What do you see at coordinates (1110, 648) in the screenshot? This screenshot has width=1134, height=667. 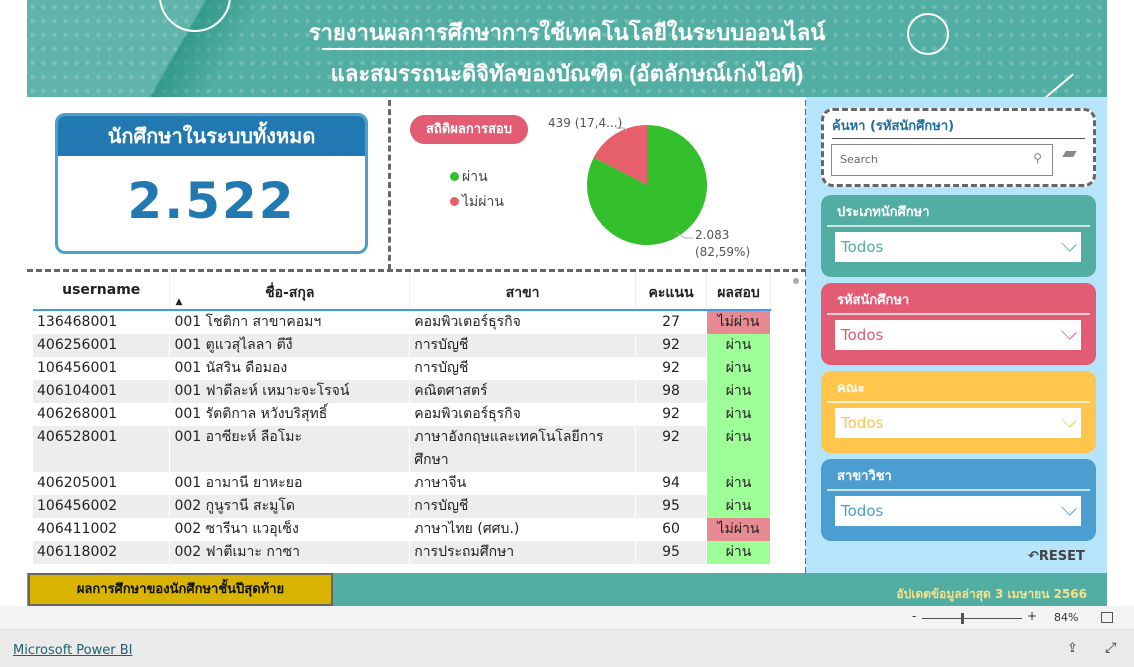 I see `fullscreen-icon: ⤢` at bounding box center [1110, 648].